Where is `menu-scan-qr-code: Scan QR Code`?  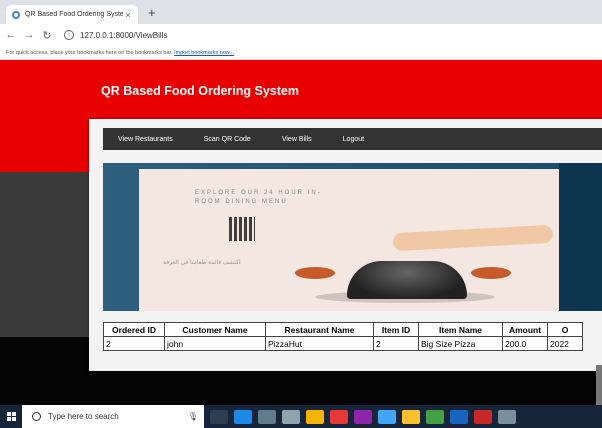
menu-scan-qr-code: Scan QR Code is located at coordinates (227, 139).